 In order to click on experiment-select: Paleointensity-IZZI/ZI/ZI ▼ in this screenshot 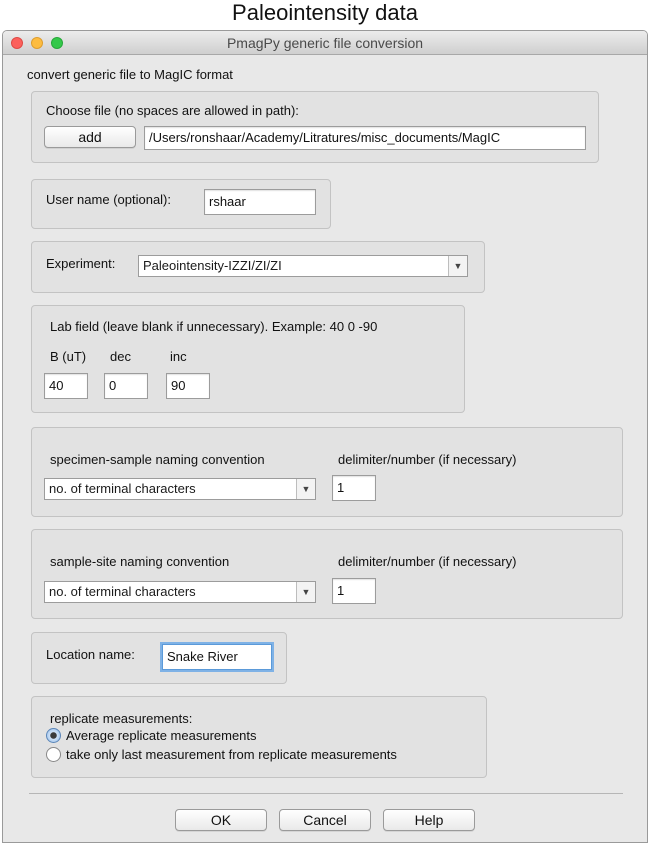, I will do `click(303, 266)`.